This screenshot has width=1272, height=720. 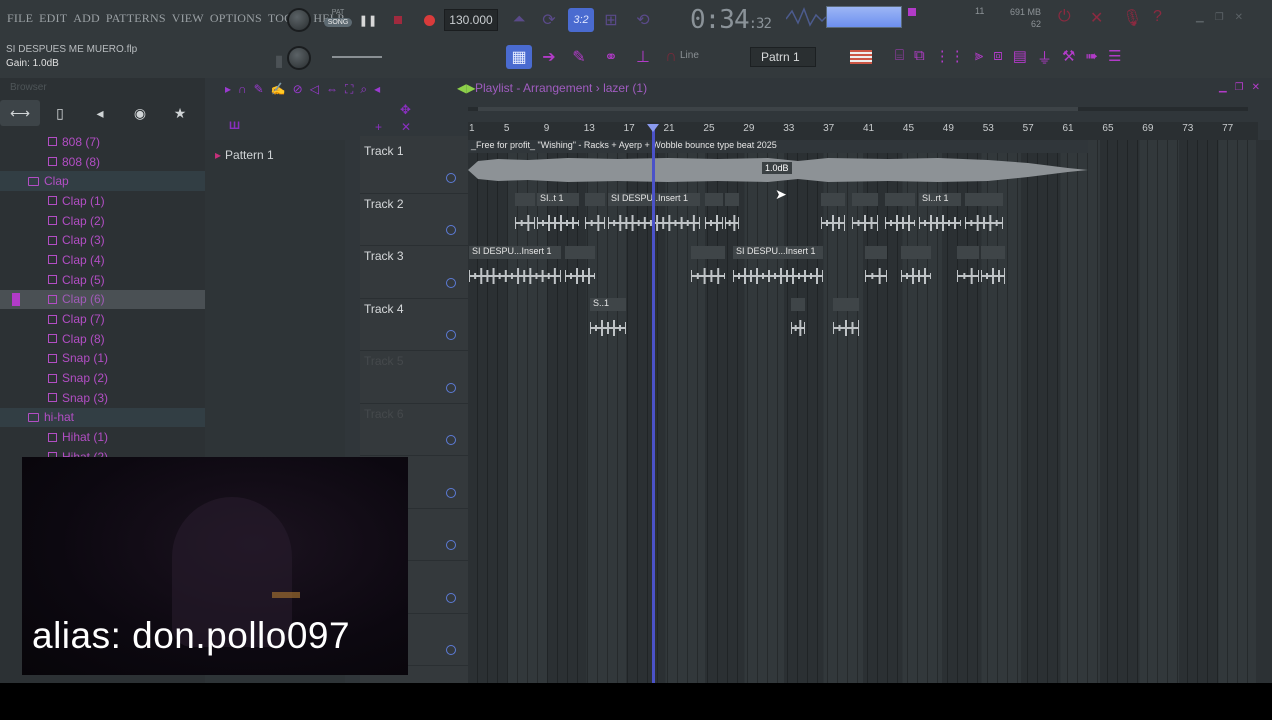 I want to click on track-header: Track 3, so click(x=414, y=272).